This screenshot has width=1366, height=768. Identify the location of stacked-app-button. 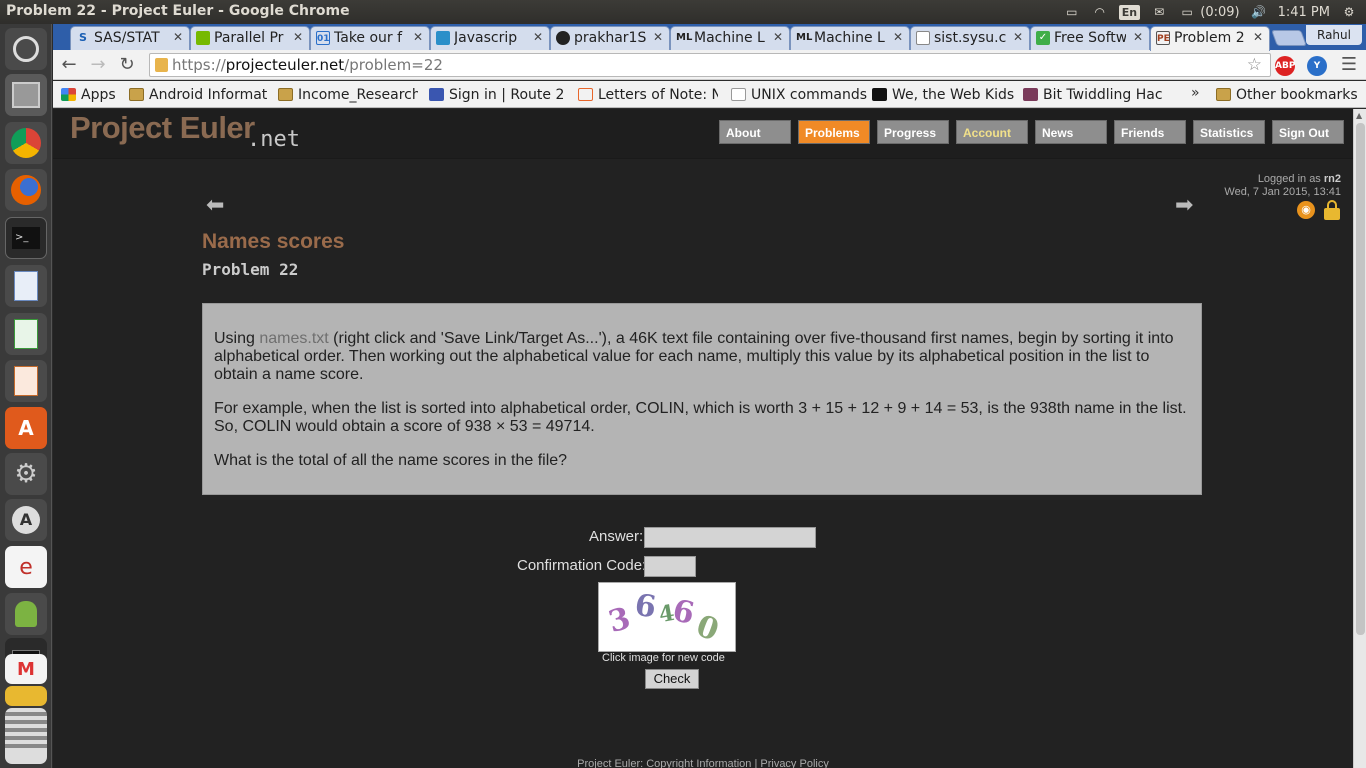
(26, 696).